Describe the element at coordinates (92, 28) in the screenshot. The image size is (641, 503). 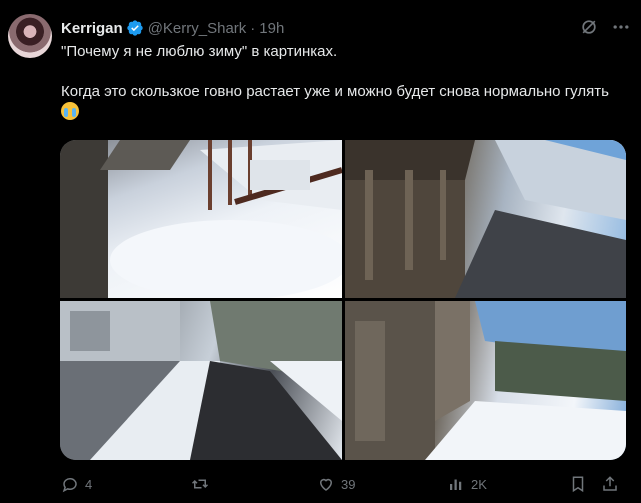
I see `author-name: Kerrigan` at that location.